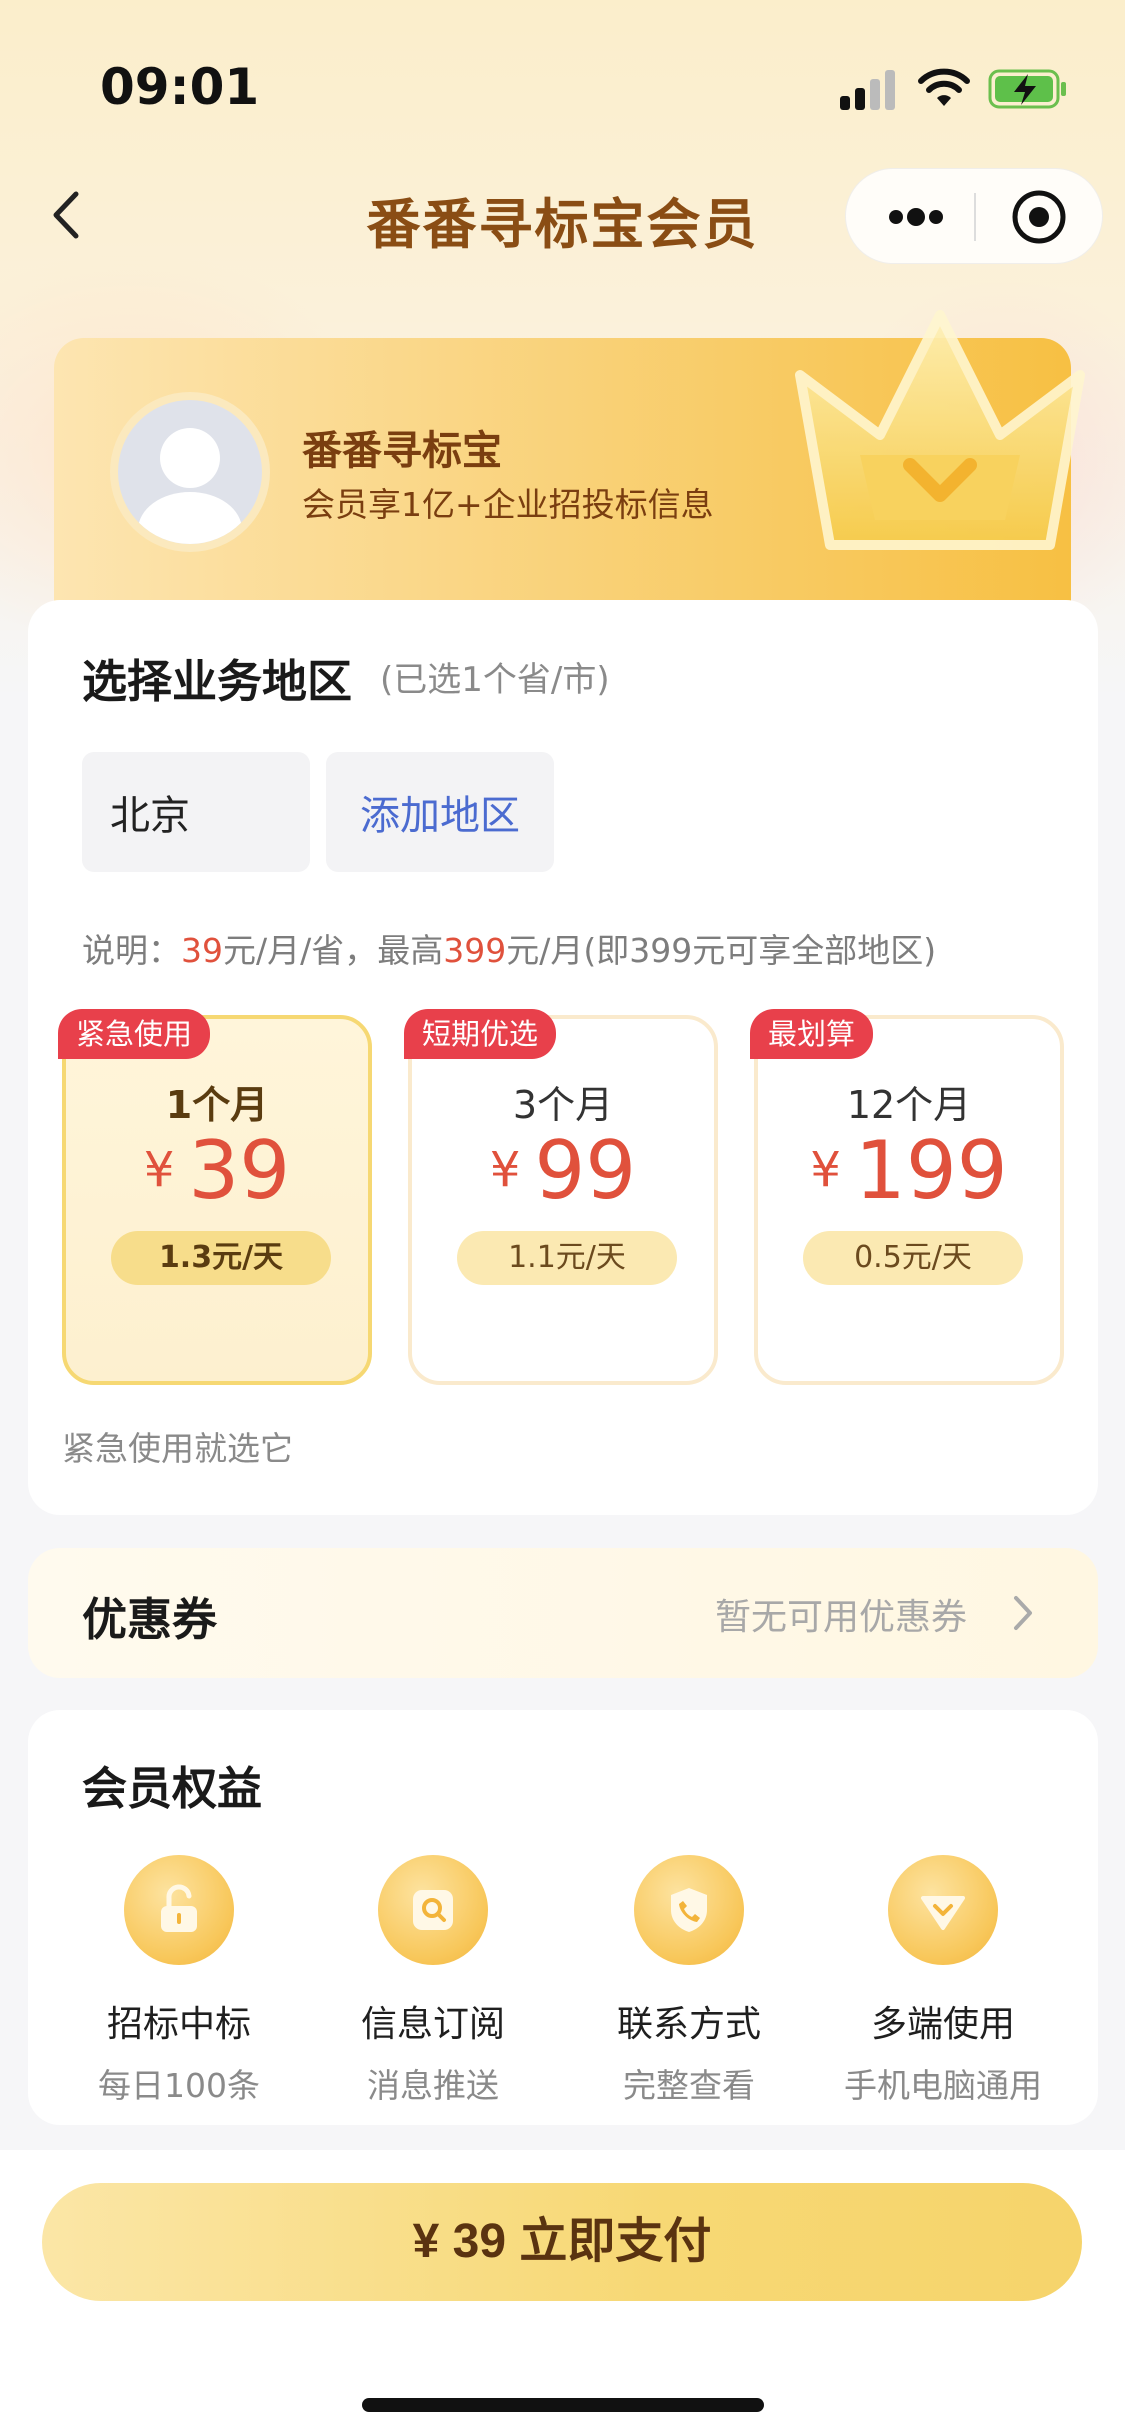 The height and width of the screenshot is (2436, 1125). I want to click on benefit-title: 多端使用, so click(942, 2024).